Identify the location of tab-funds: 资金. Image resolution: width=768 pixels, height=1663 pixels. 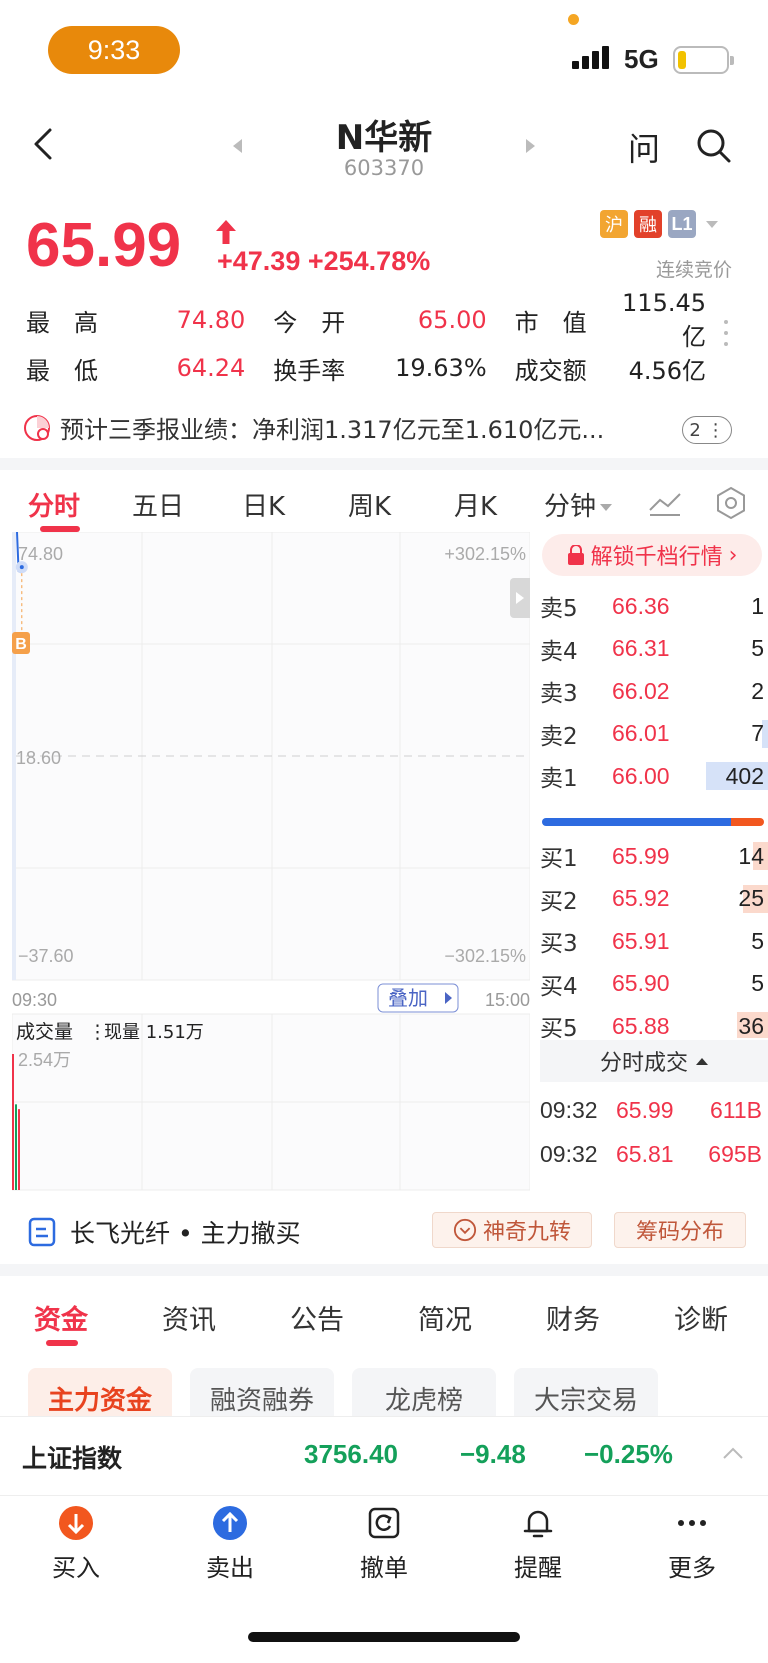
(61, 1317).